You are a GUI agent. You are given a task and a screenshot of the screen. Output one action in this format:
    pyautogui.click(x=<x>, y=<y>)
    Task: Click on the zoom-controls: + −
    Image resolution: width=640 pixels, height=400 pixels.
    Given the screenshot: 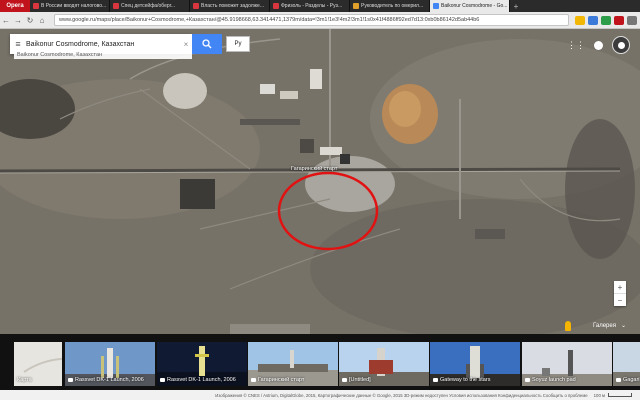 What is the action you would take?
    pyautogui.click(x=620, y=293)
    